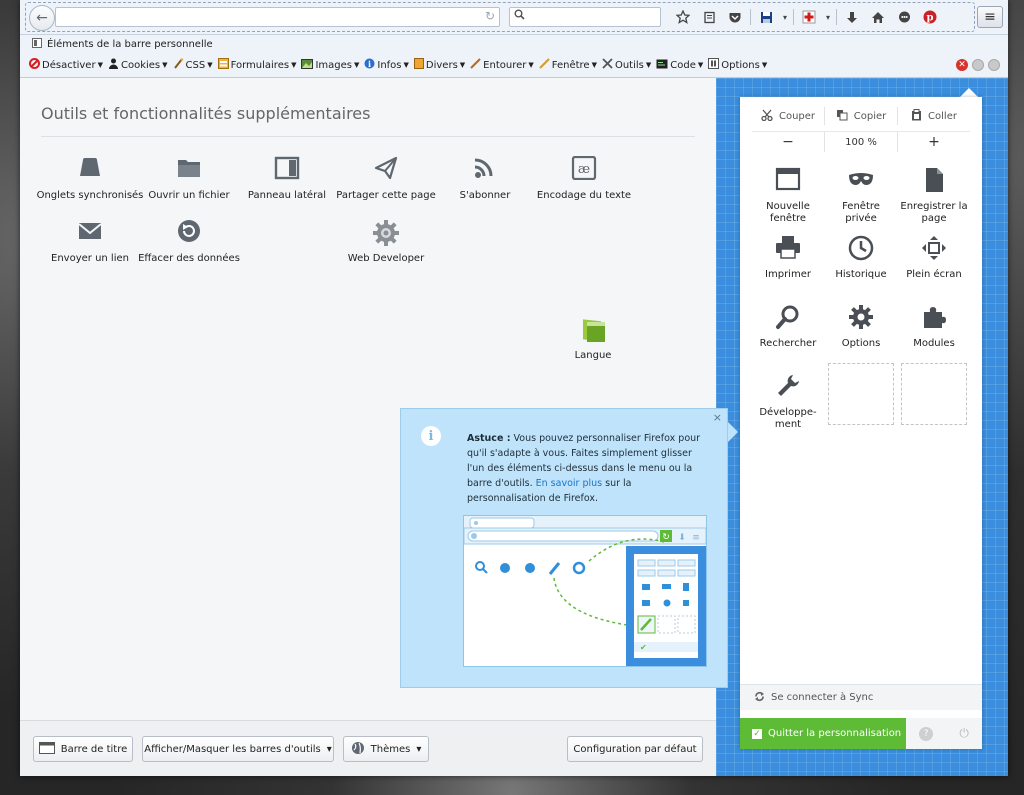 Image resolution: width=1024 pixels, height=795 pixels. Describe the element at coordinates (733, 432) in the screenshot. I see `tip-arrow` at that location.